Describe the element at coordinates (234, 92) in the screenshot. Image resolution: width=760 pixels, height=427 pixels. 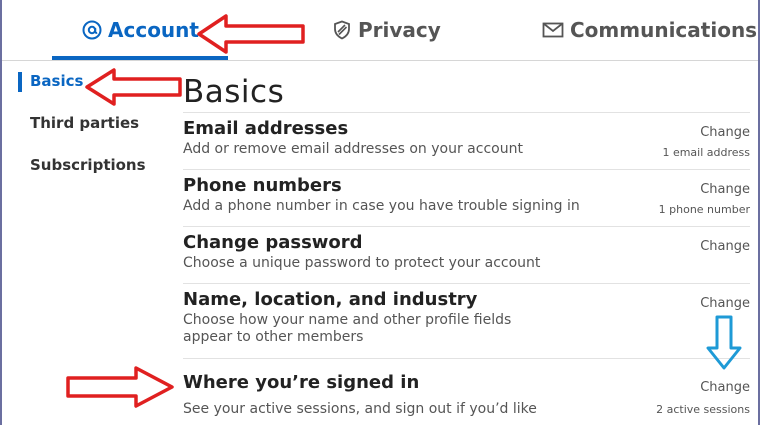
I see `page-title: Basics` at that location.